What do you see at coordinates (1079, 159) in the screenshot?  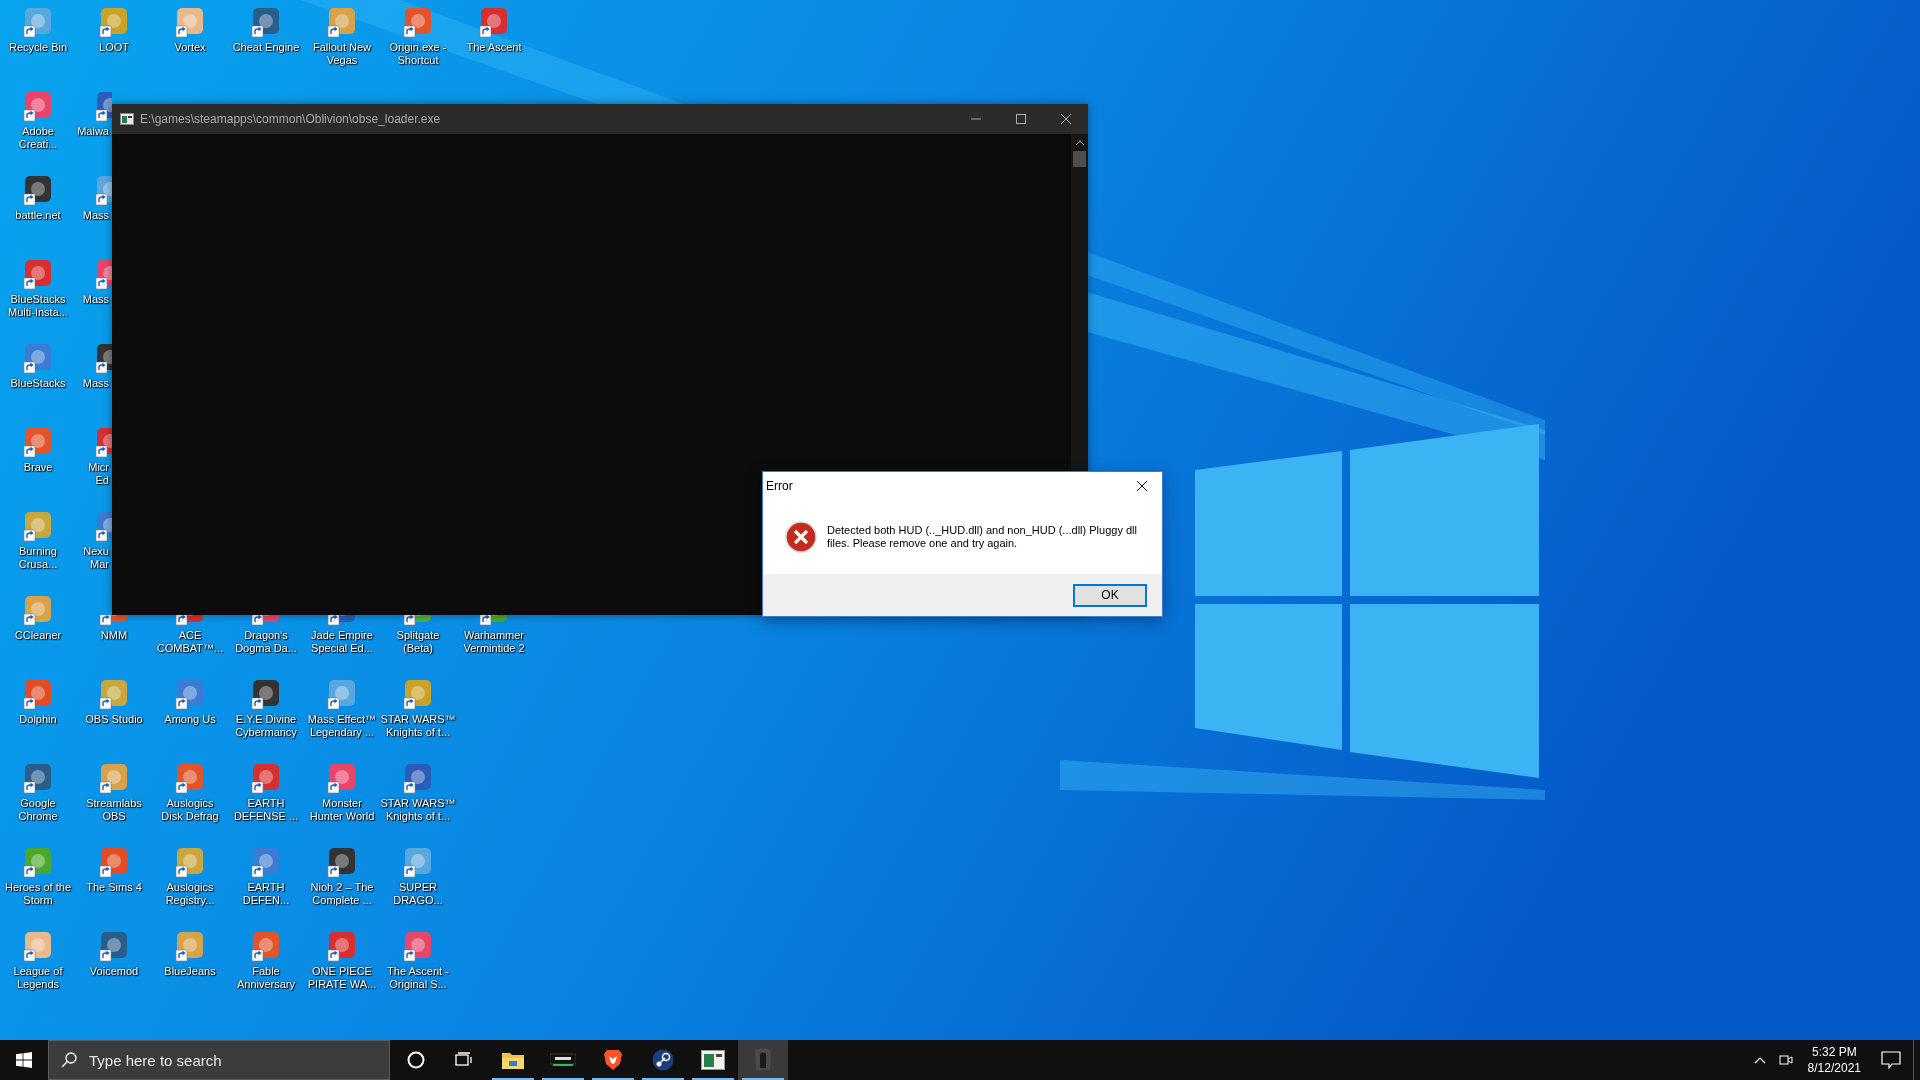 I see `scroll-thumb` at bounding box center [1079, 159].